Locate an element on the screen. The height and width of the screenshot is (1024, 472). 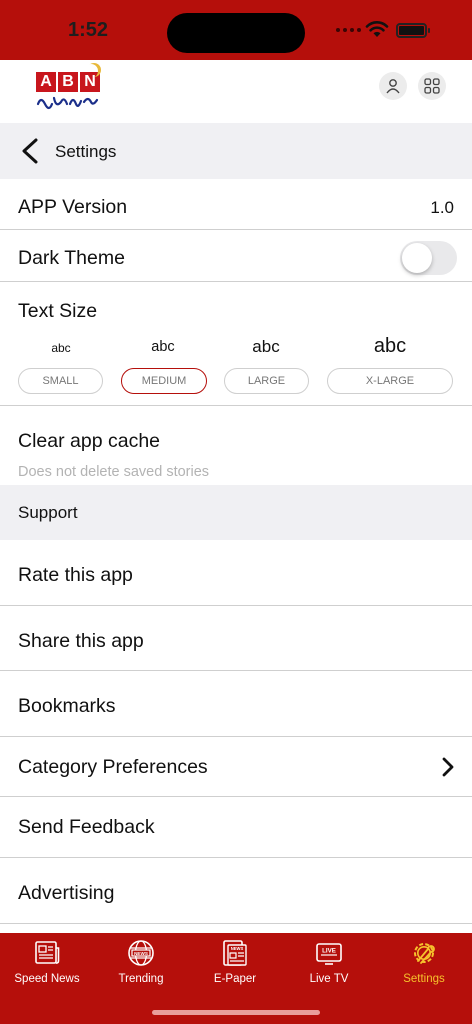
home-indicator is located at coordinates (236, 1012).